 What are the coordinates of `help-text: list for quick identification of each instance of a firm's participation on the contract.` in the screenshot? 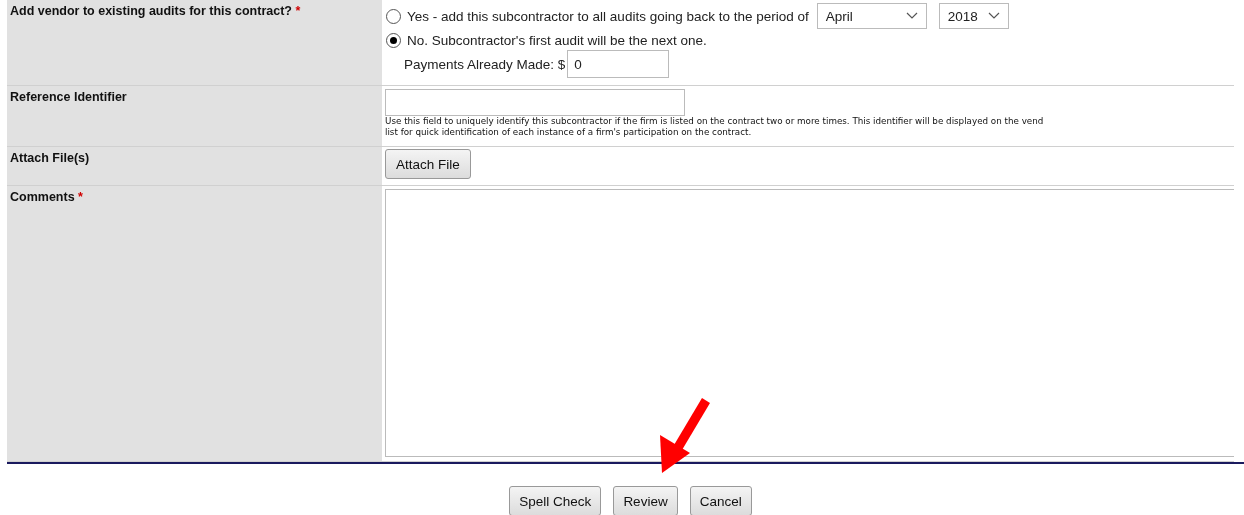 It's located at (569, 132).